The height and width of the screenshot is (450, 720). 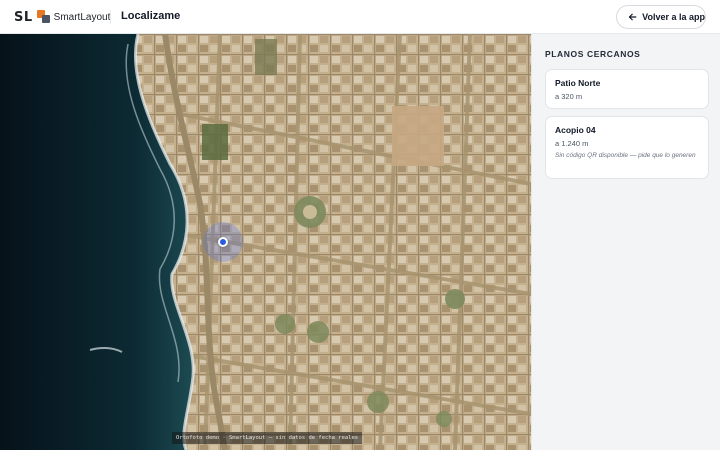 What do you see at coordinates (569, 96) in the screenshot?
I see `plan-distance: a 320 m` at bounding box center [569, 96].